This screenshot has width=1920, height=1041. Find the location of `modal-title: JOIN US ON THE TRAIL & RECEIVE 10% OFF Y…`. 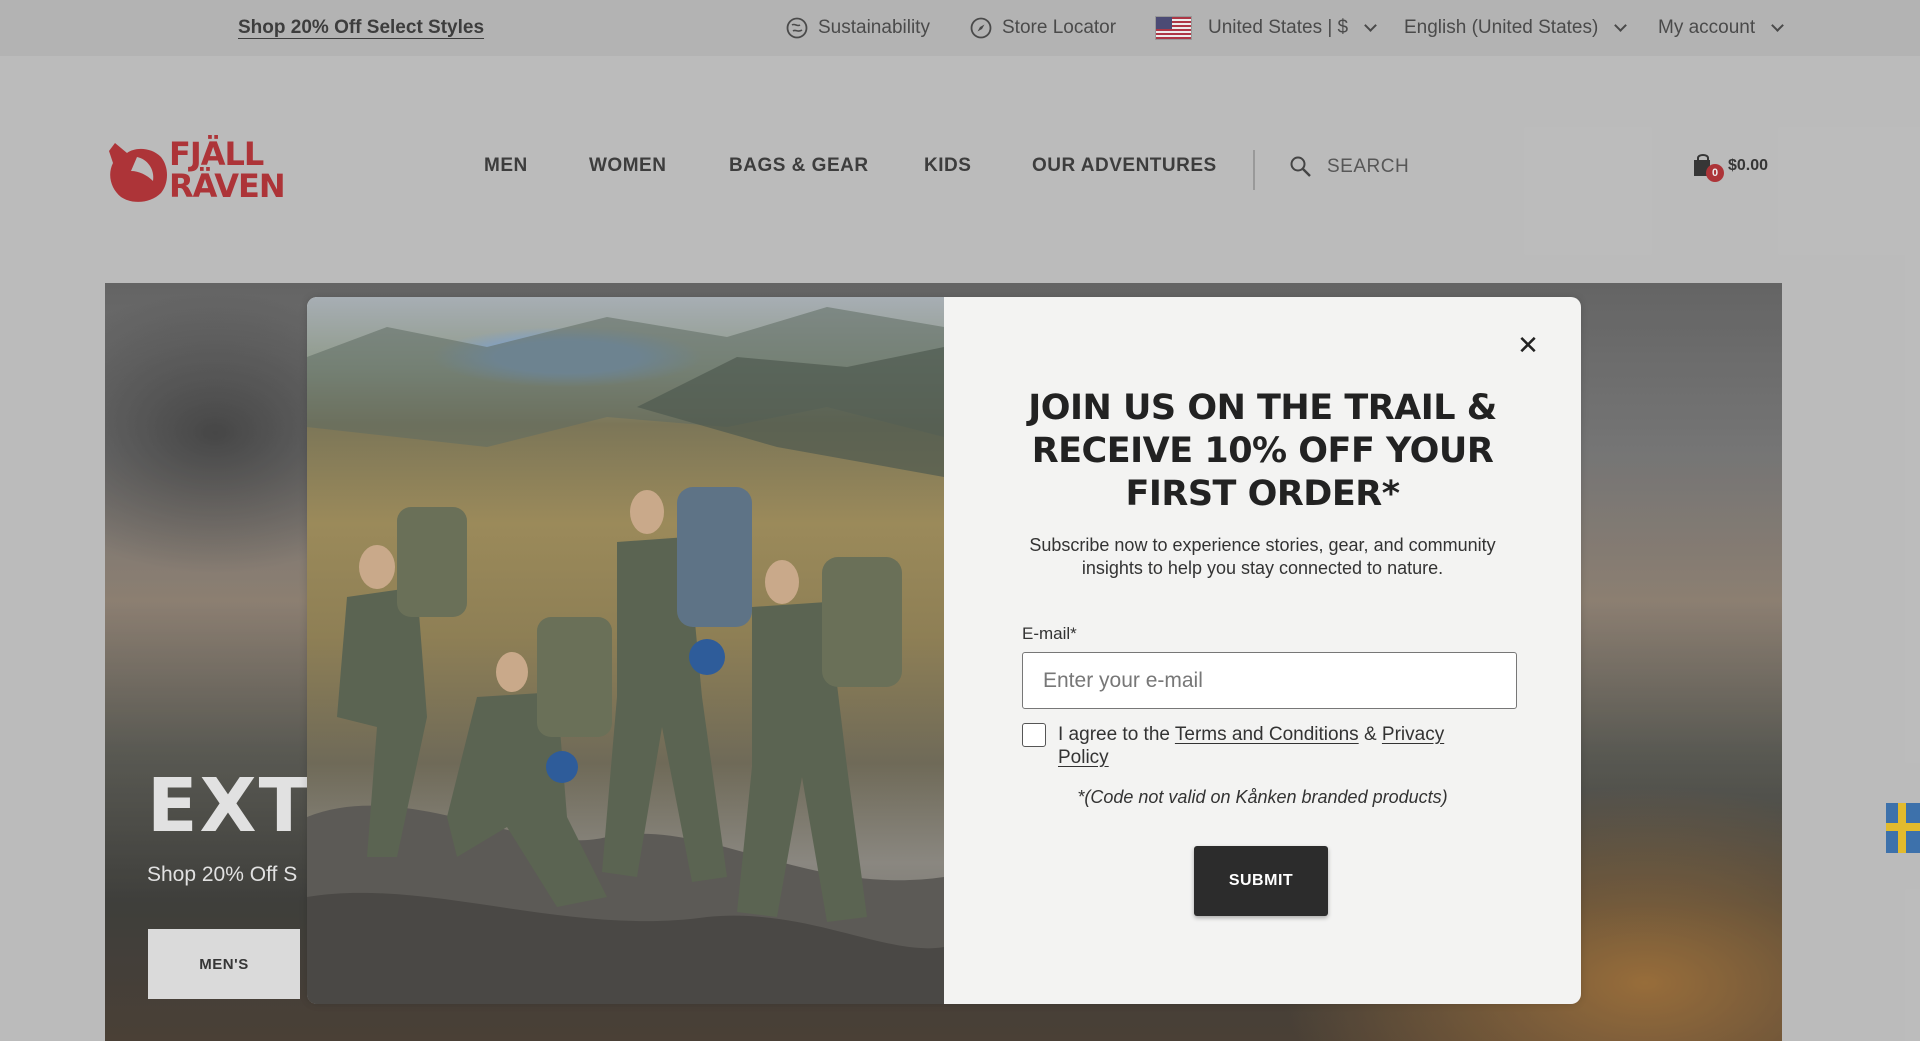

modal-title: JOIN US ON THE TRAIL & RECEIVE 10% OFF Y… is located at coordinates (1262, 451).